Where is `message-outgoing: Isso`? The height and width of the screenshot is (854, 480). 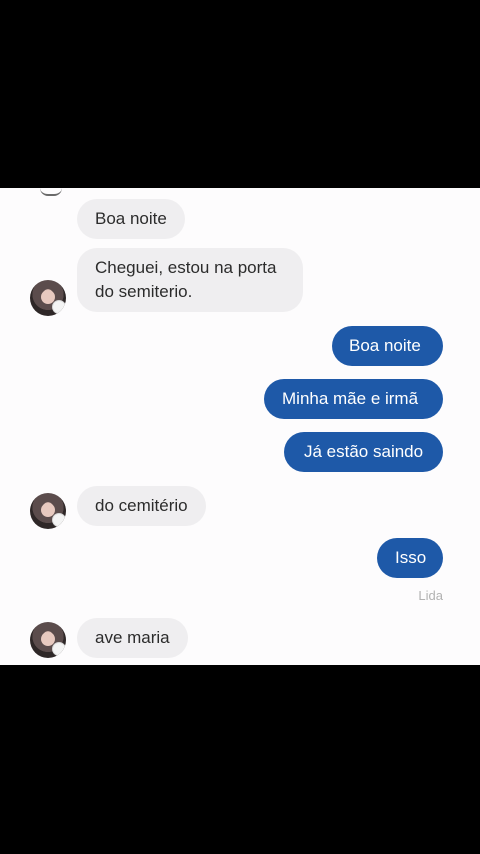 message-outgoing: Isso is located at coordinates (410, 558).